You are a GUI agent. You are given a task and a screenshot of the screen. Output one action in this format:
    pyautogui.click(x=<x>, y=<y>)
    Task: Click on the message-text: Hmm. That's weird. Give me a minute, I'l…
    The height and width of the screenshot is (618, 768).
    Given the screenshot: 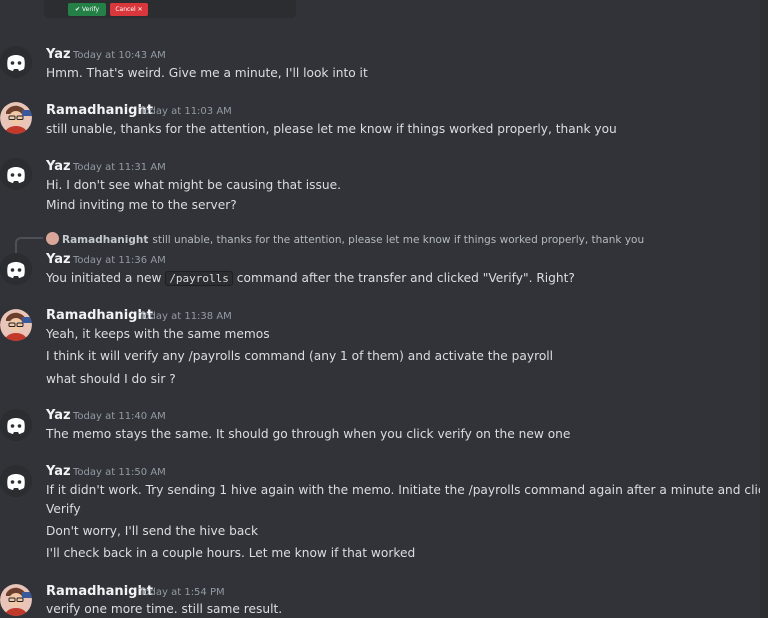 What is the action you would take?
    pyautogui.click(x=207, y=73)
    